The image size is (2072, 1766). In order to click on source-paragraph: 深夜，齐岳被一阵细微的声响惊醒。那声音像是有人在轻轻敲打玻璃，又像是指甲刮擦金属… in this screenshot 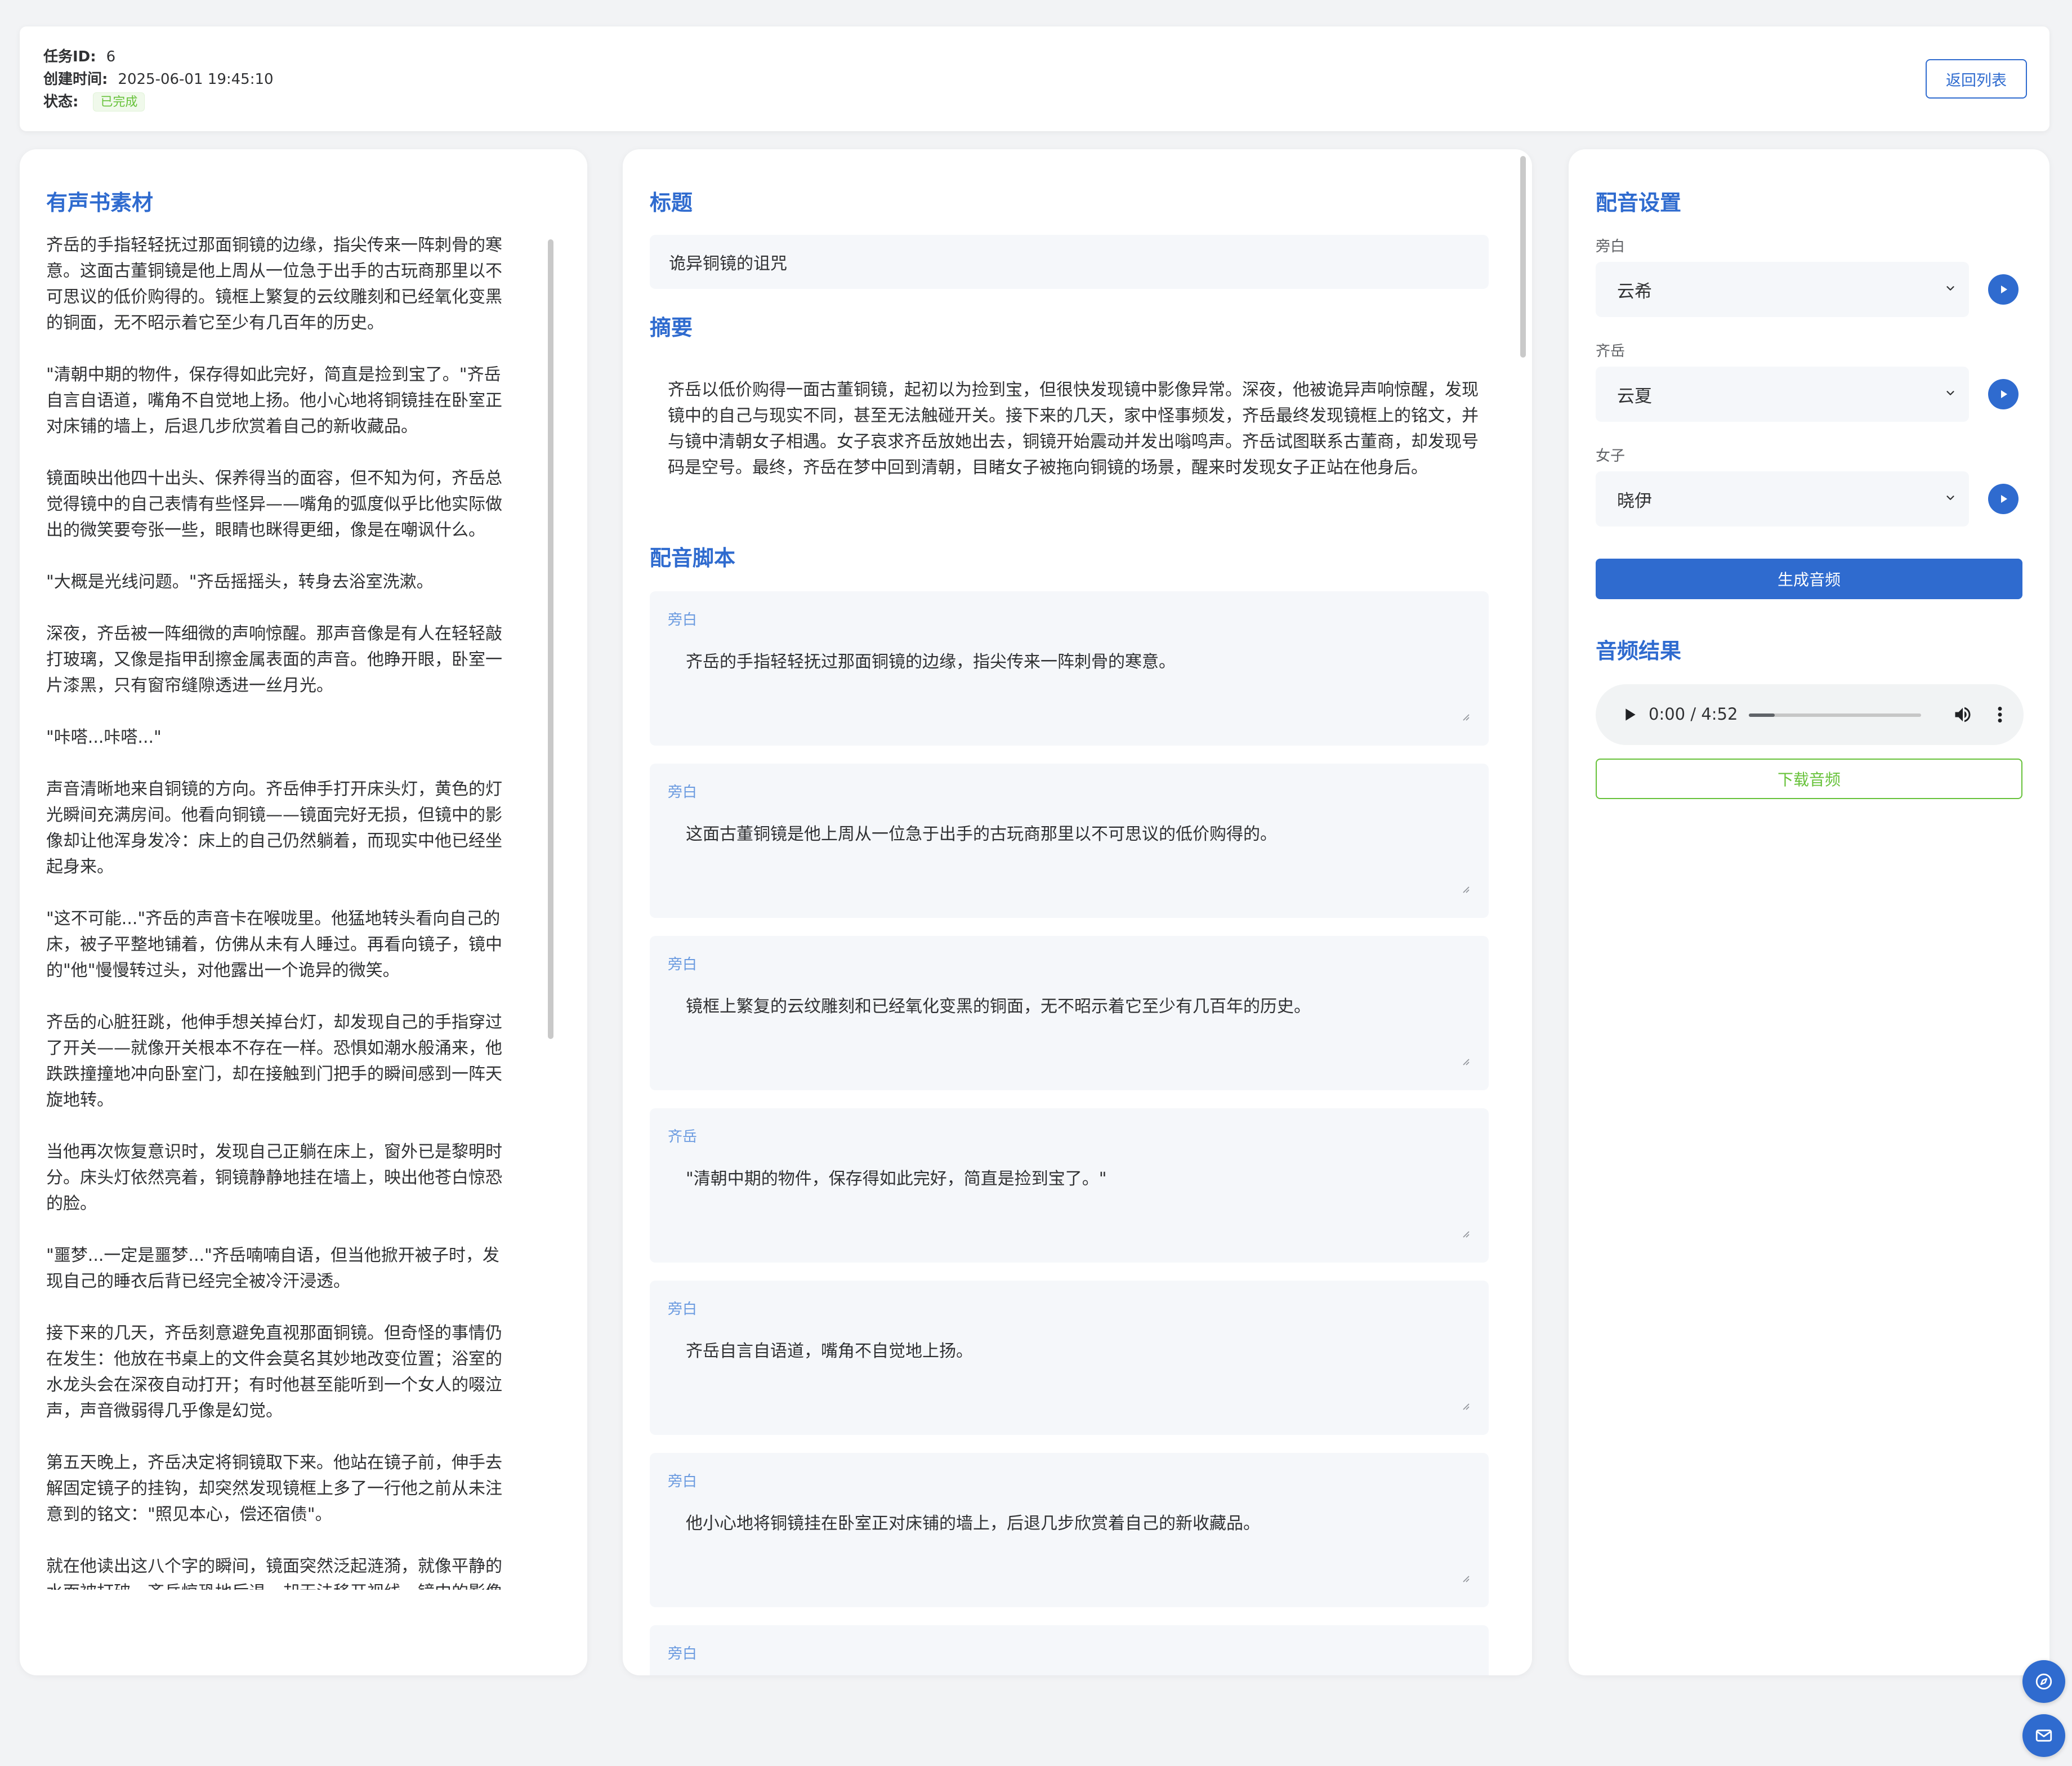, I will do `click(274, 659)`.